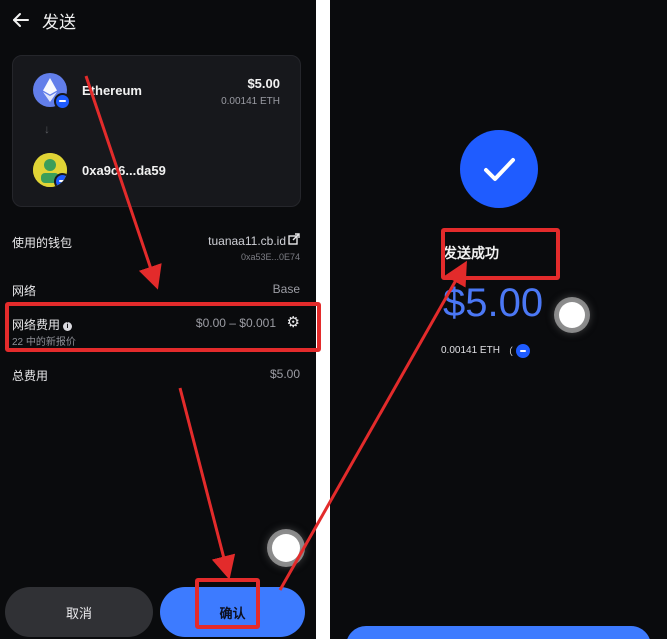  What do you see at coordinates (52, 91) in the screenshot?
I see `ethereum-icon` at bounding box center [52, 91].